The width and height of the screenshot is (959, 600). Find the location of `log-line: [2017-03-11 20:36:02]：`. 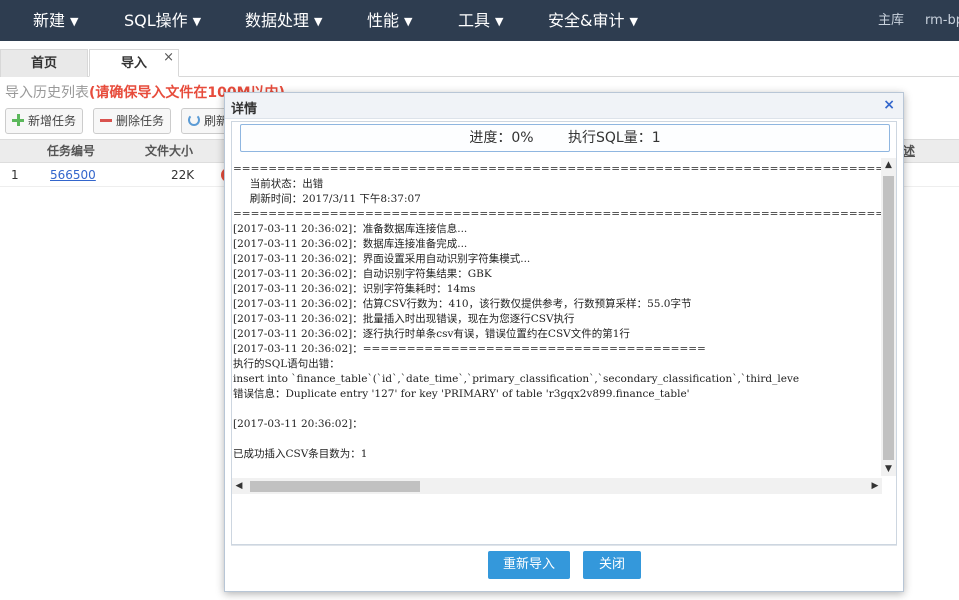

log-line: [2017-03-11 20:36:02]： is located at coordinates (298, 424).